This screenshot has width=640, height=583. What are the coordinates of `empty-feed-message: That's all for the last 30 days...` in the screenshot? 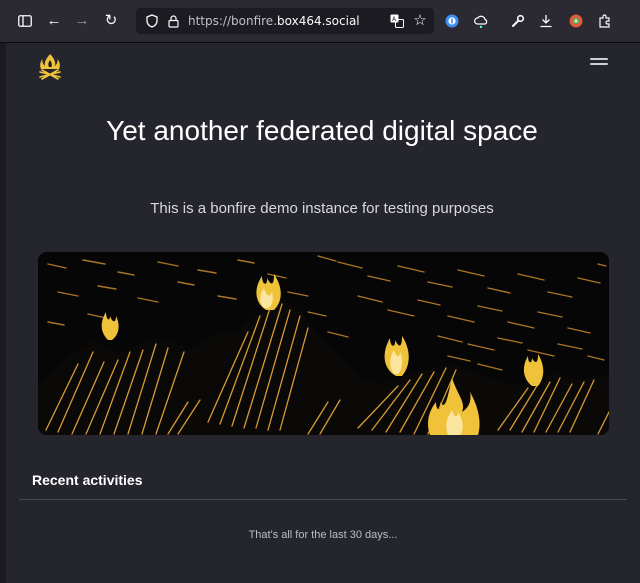 It's located at (323, 535).